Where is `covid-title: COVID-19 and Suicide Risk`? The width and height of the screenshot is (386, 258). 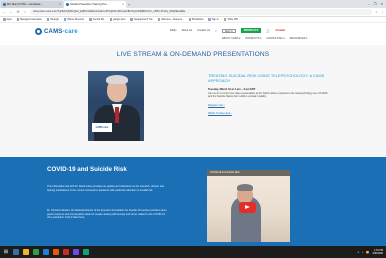 covid-title: COVID-19 and Suicide Risk is located at coordinates (87, 169).